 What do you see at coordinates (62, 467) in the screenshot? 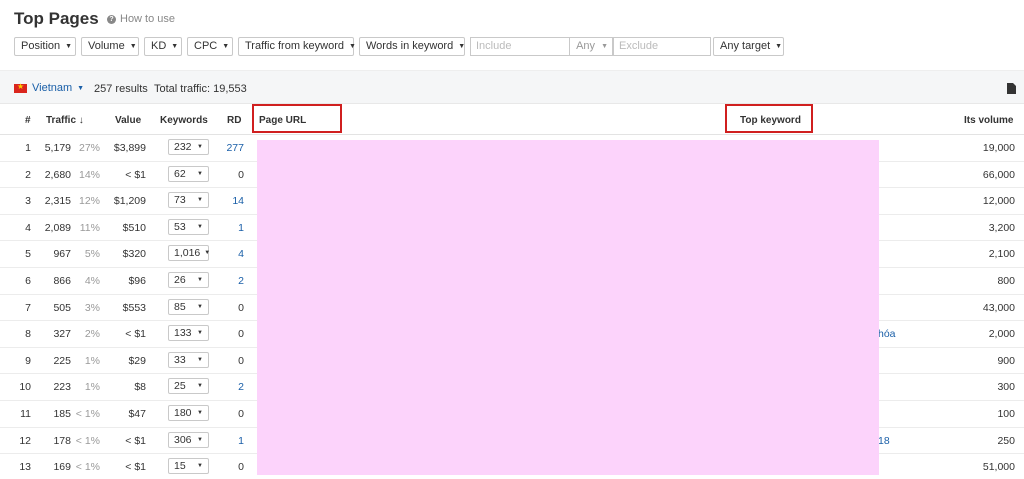
I see `traffic-value: 169` at bounding box center [62, 467].